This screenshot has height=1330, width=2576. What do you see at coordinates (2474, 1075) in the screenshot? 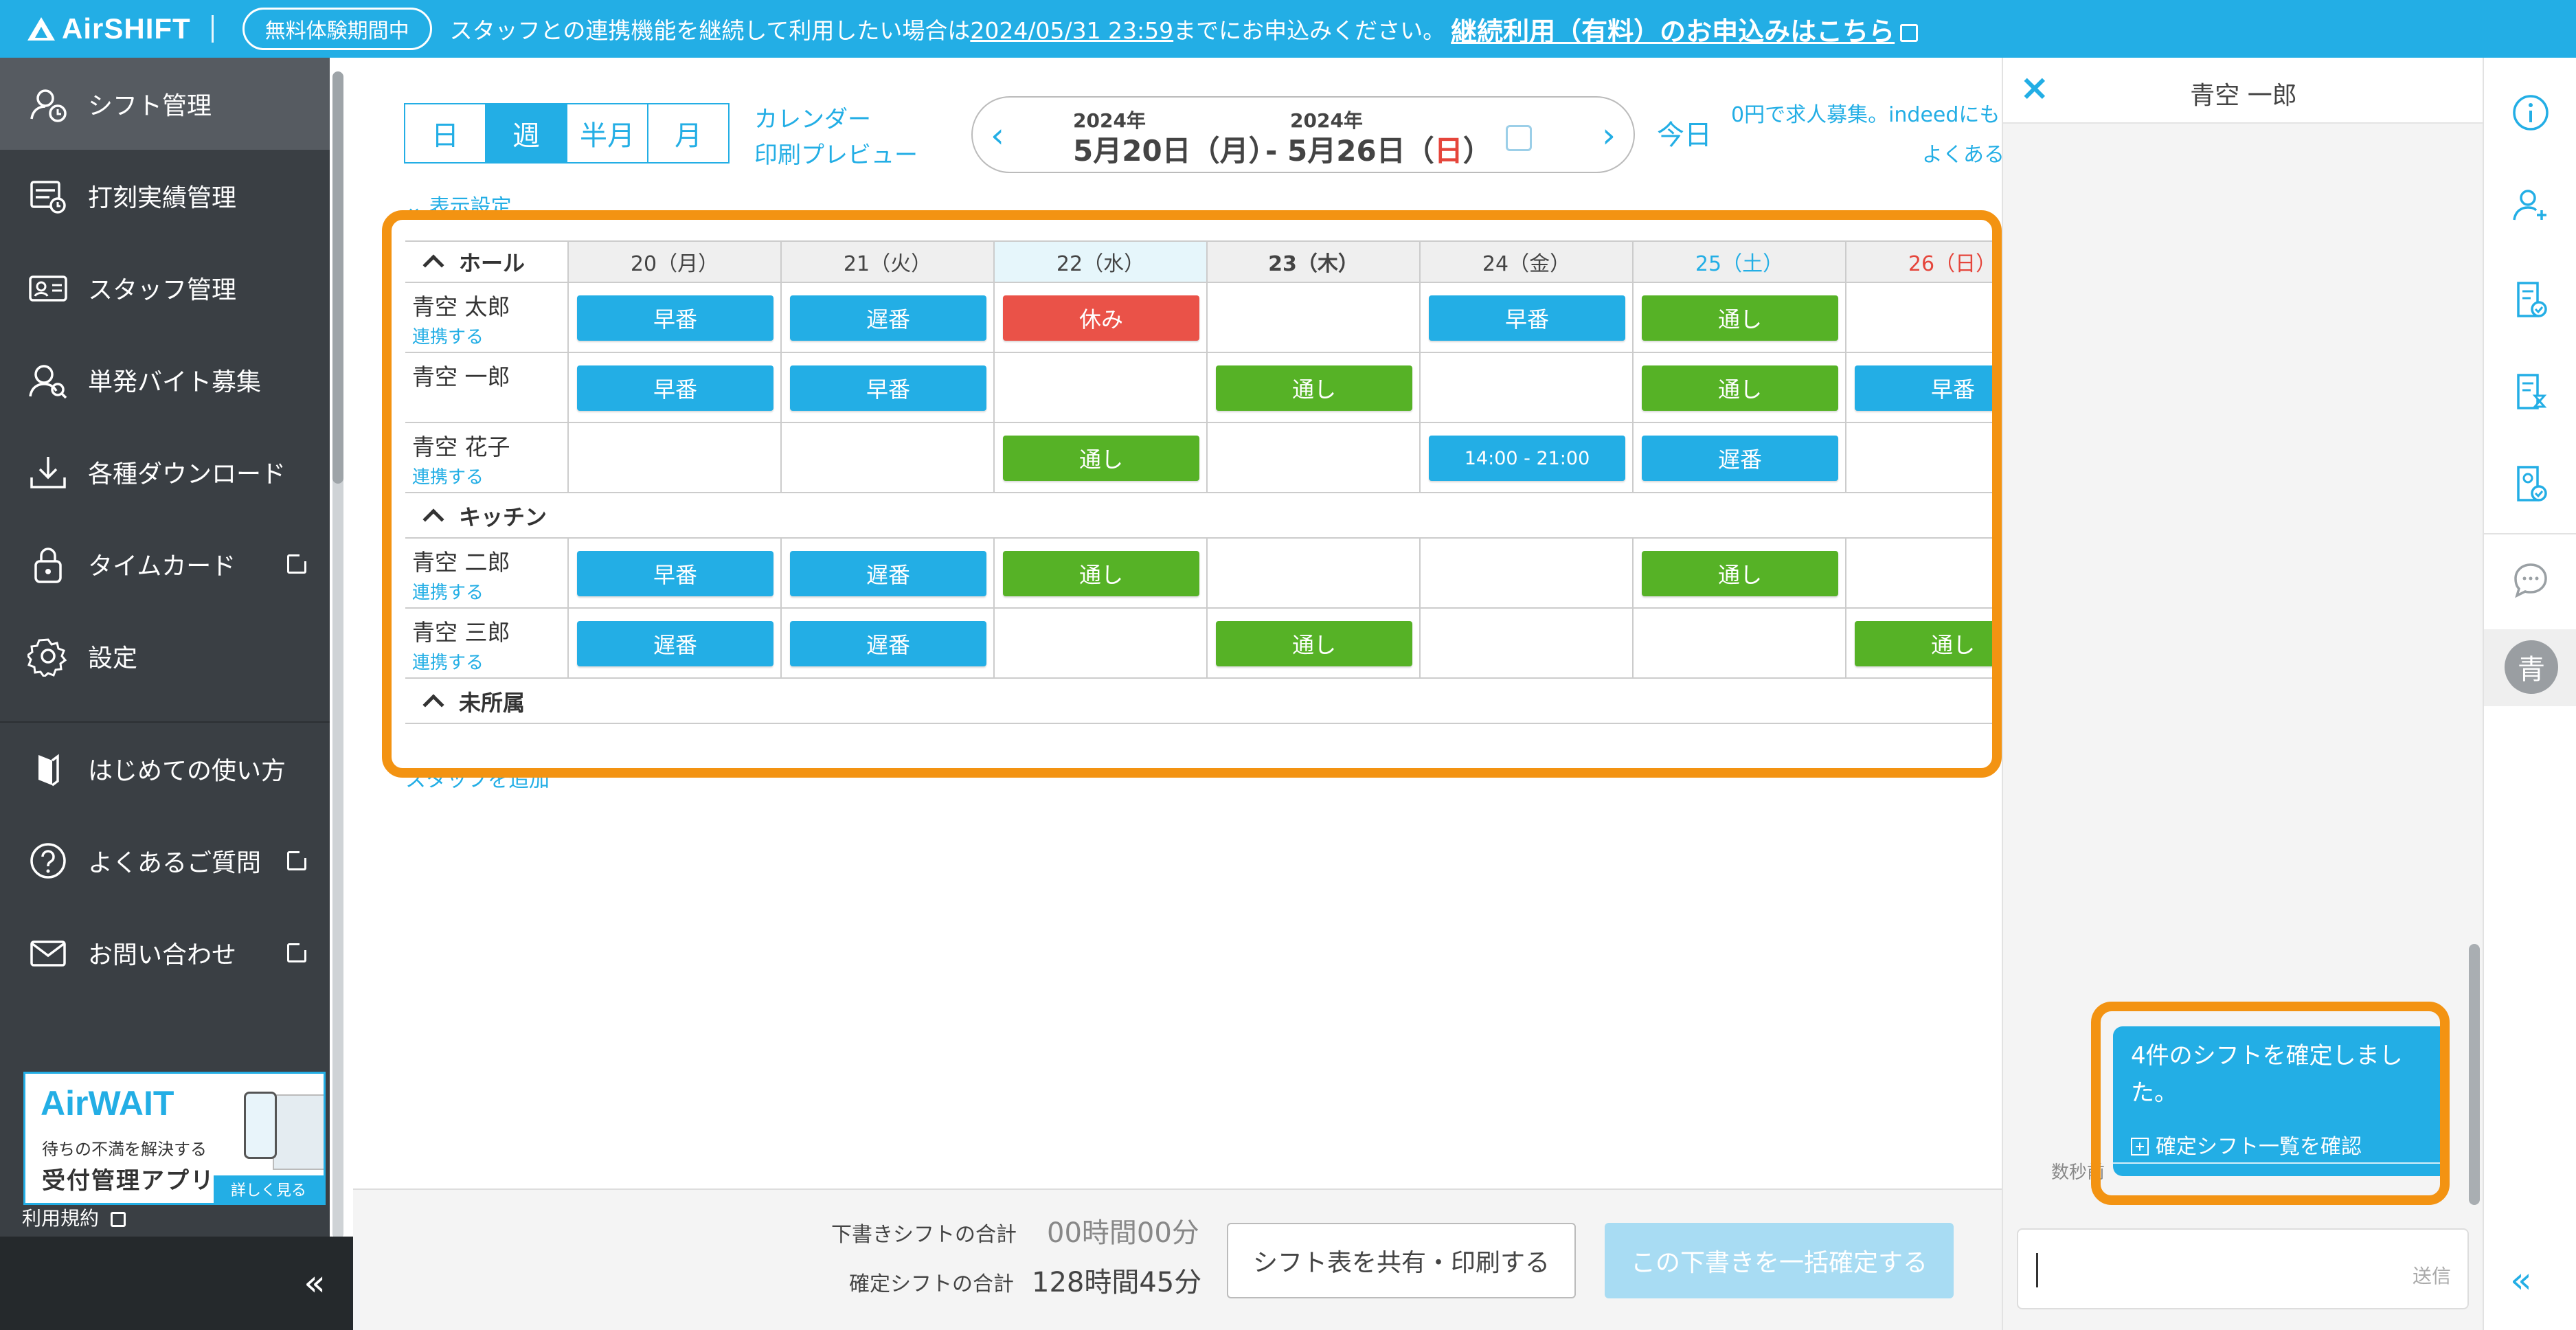
I see `chat-scrollbar` at bounding box center [2474, 1075].